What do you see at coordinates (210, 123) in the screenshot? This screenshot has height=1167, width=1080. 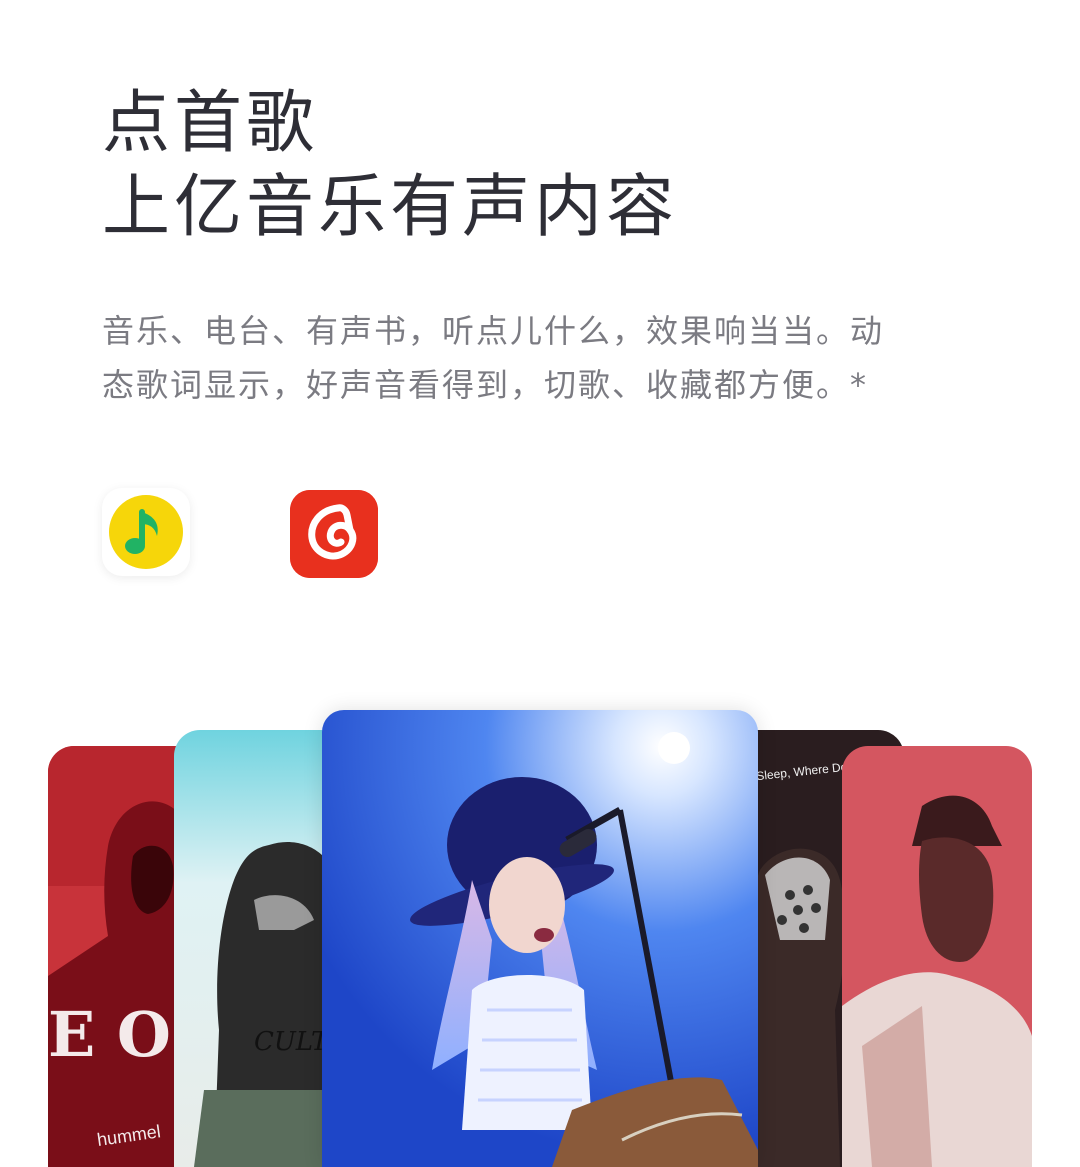 I see `headline-line-1: 点首歌` at bounding box center [210, 123].